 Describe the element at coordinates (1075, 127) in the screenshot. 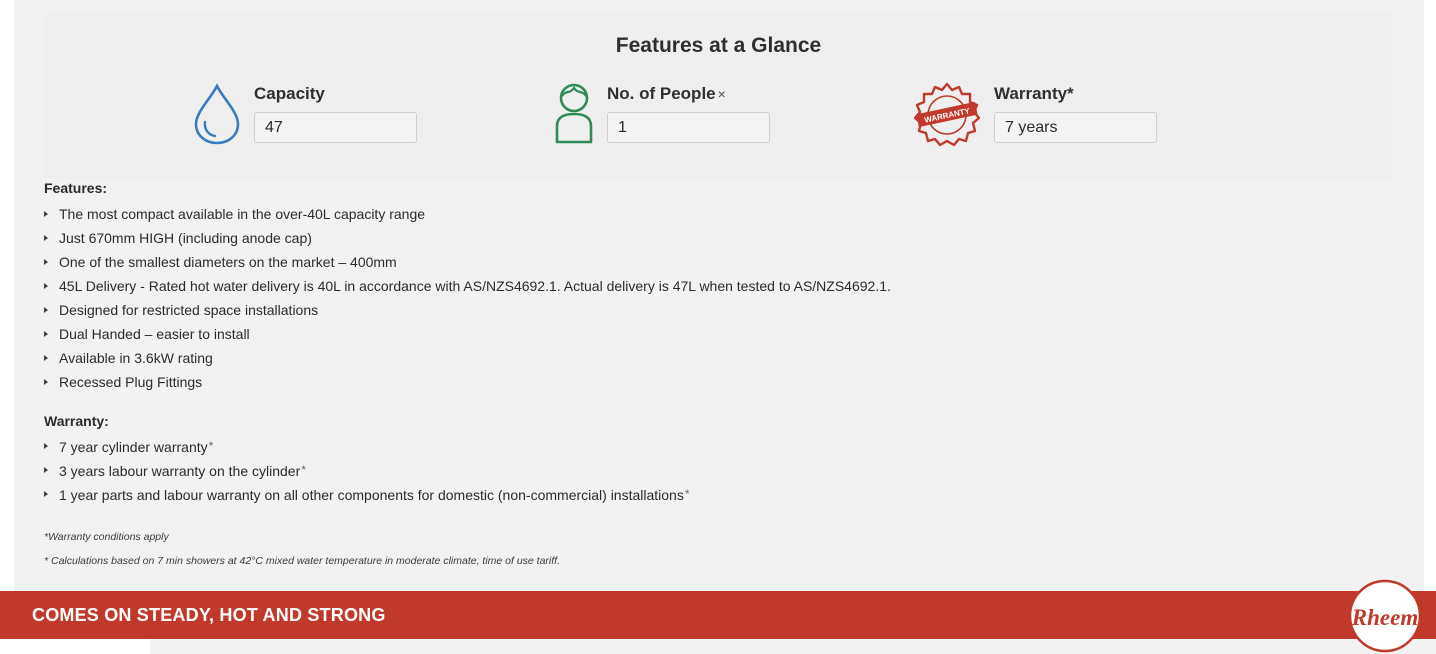

I see `warranty-value: 7 years` at that location.